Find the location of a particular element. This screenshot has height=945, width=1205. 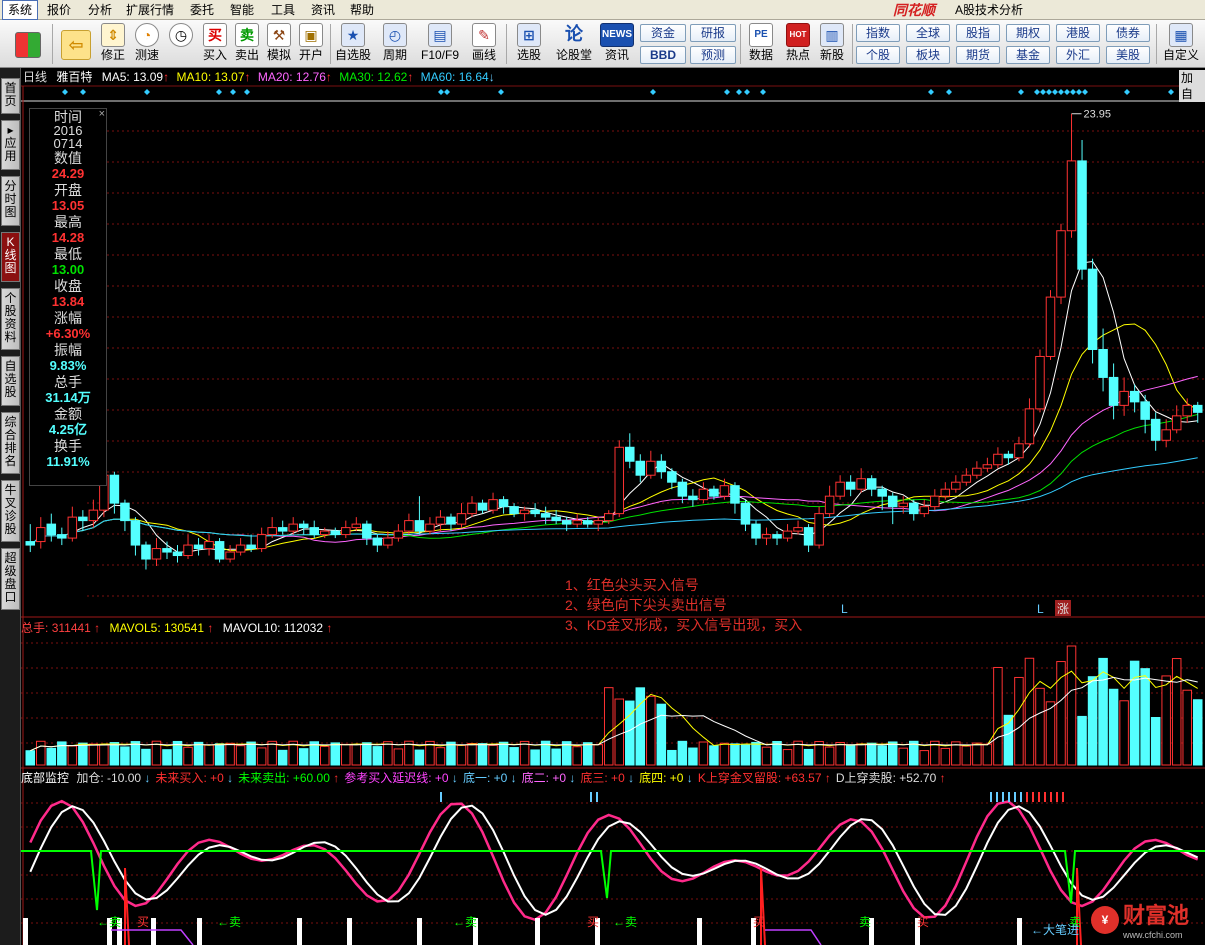

ma60-label: MA60: 16.64↓ is located at coordinates (457, 77).